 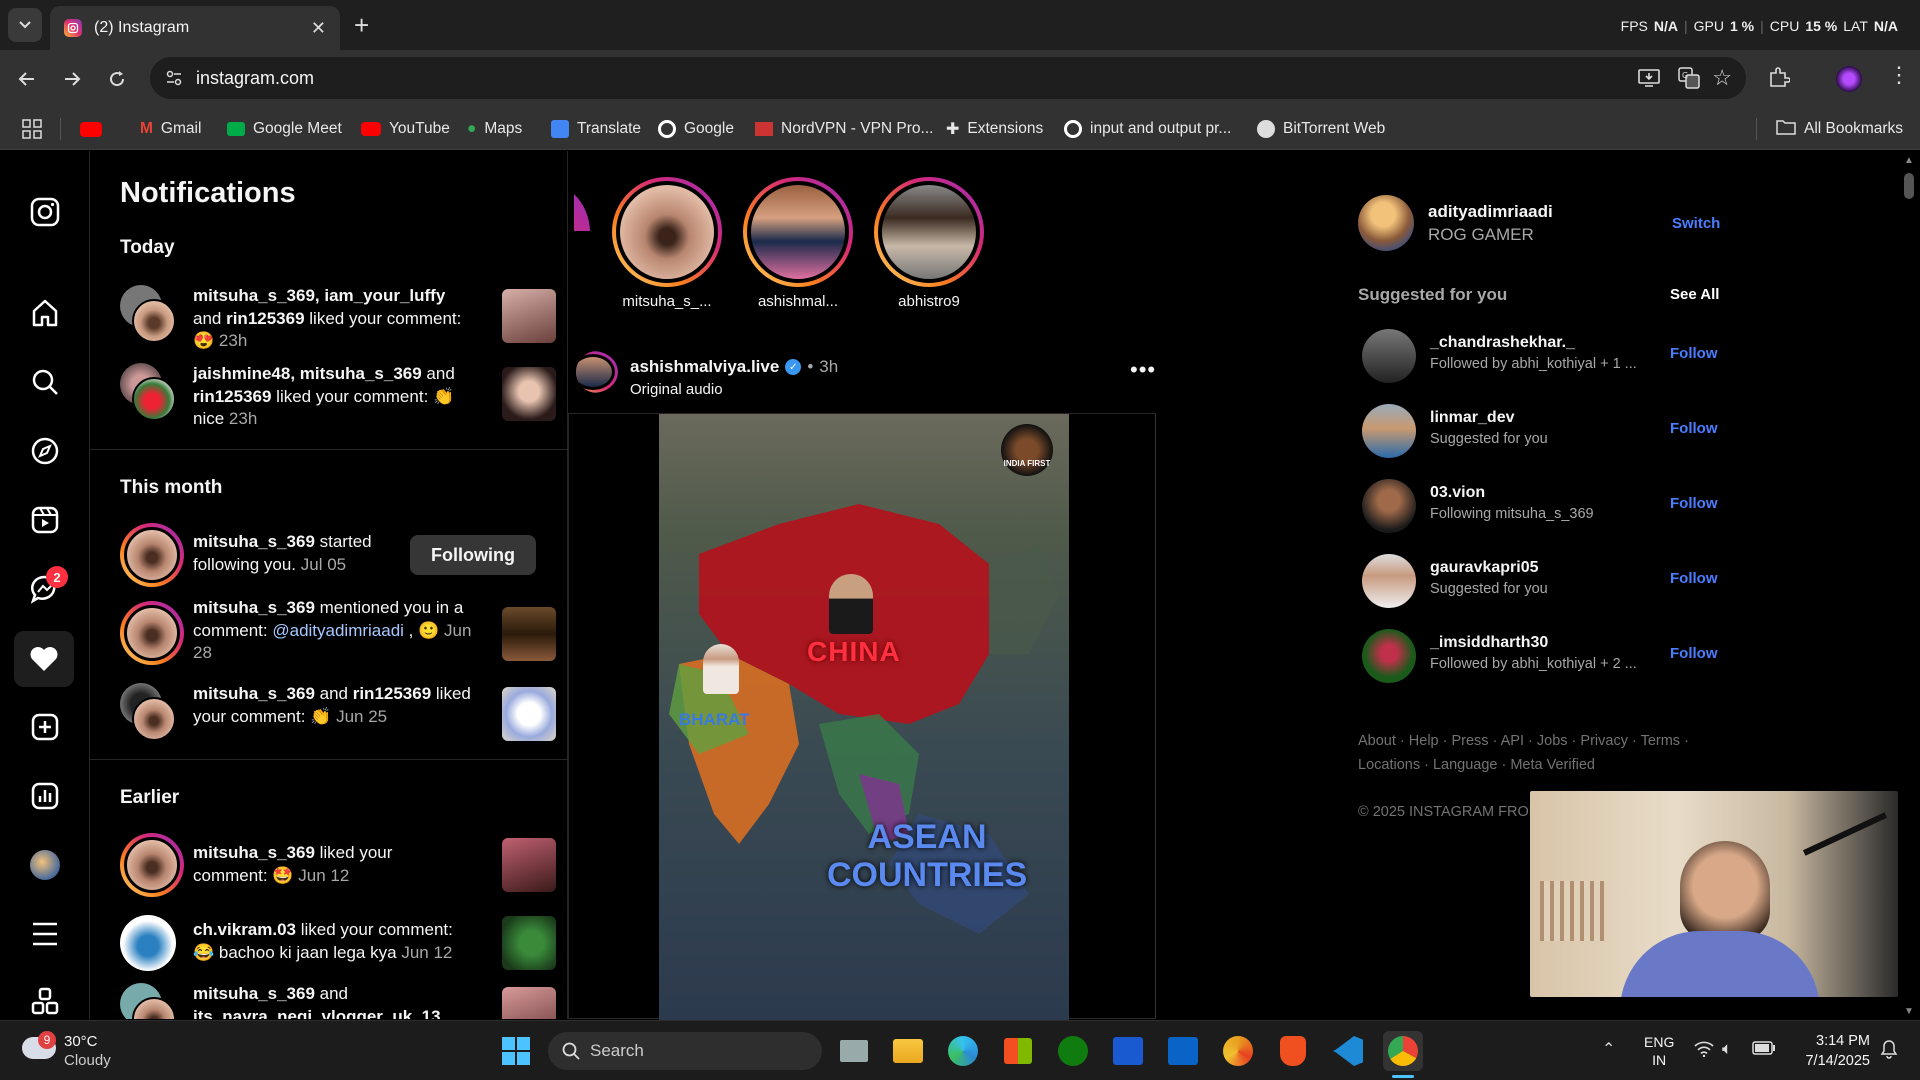 What do you see at coordinates (1696, 223) in the screenshot?
I see `switch-account-link: Switch` at bounding box center [1696, 223].